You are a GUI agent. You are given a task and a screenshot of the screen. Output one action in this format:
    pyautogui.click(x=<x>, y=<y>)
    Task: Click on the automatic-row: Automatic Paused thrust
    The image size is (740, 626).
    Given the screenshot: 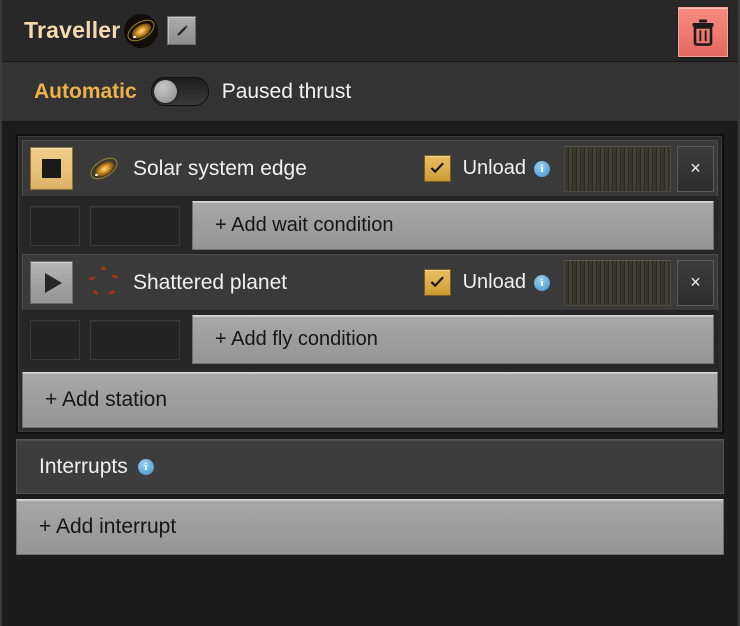 What is the action you would take?
    pyautogui.click(x=370, y=92)
    